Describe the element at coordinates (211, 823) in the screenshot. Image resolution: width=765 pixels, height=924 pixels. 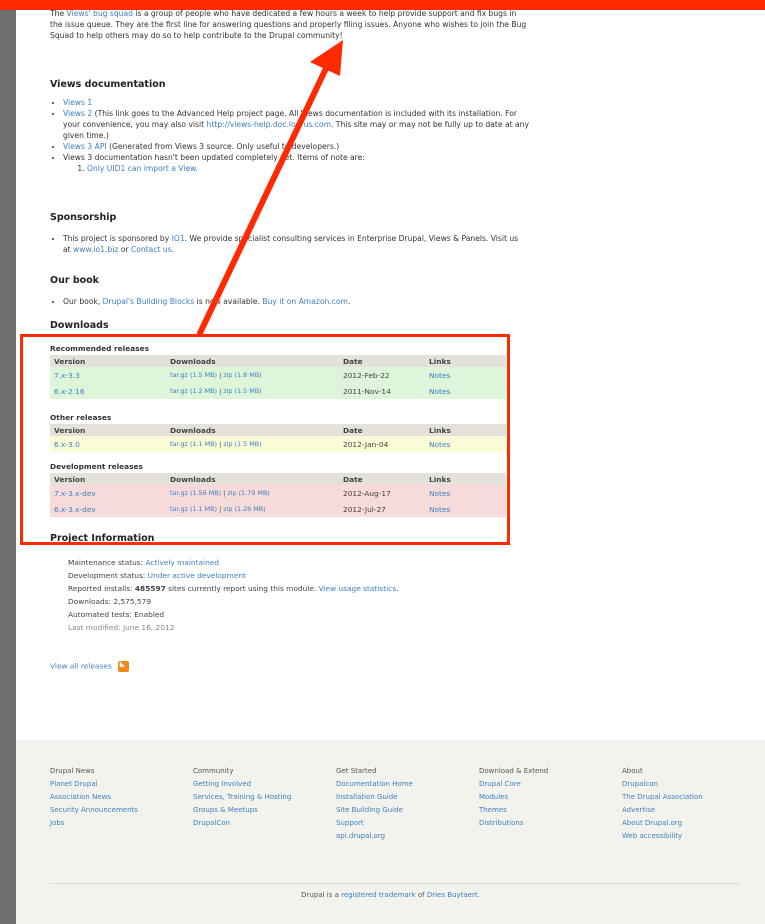
I see `footer-link: DrupalCon` at that location.